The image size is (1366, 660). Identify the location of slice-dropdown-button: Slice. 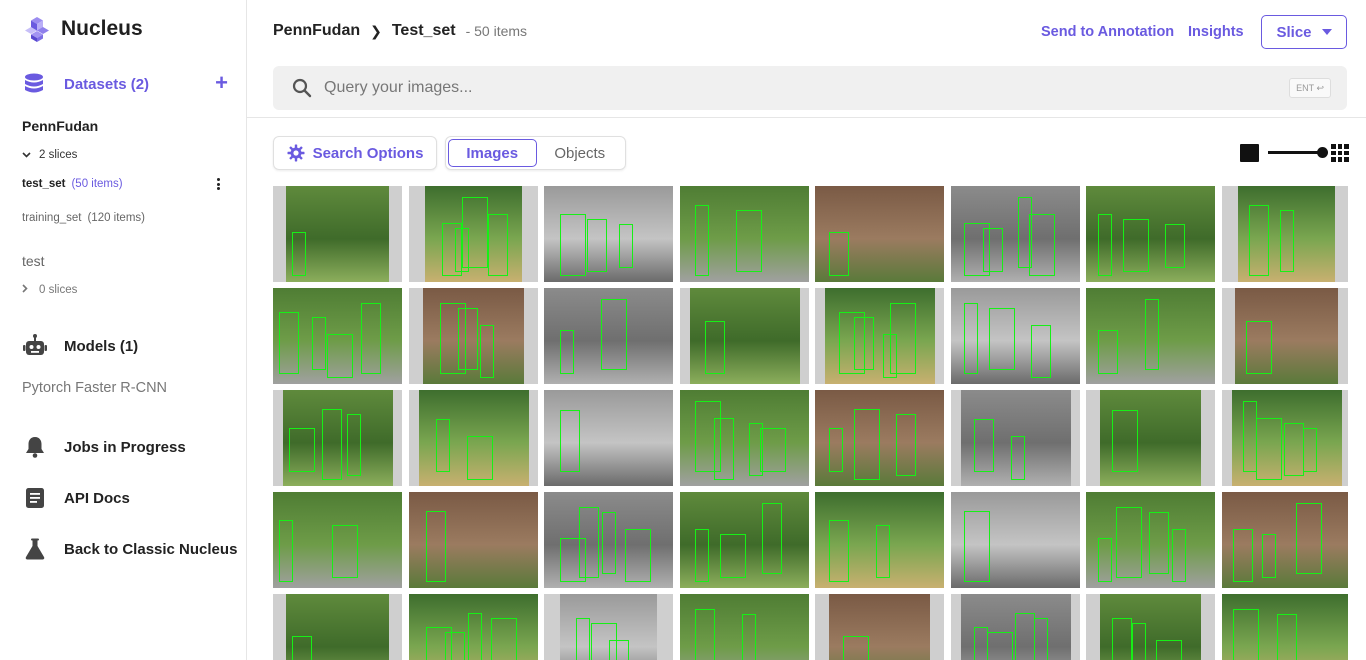
(1304, 32).